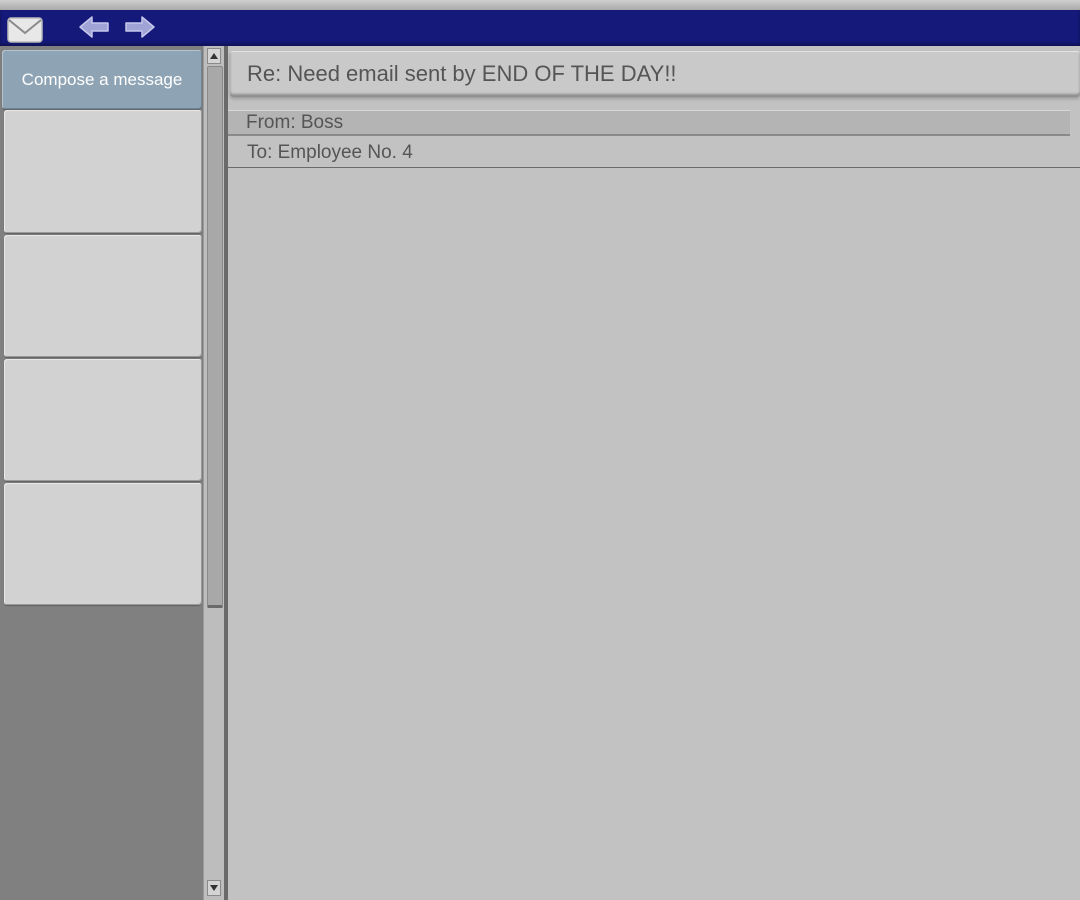 The image size is (1080, 900). Describe the element at coordinates (649, 123) in the screenshot. I see `email-from: From: Boss` at that location.